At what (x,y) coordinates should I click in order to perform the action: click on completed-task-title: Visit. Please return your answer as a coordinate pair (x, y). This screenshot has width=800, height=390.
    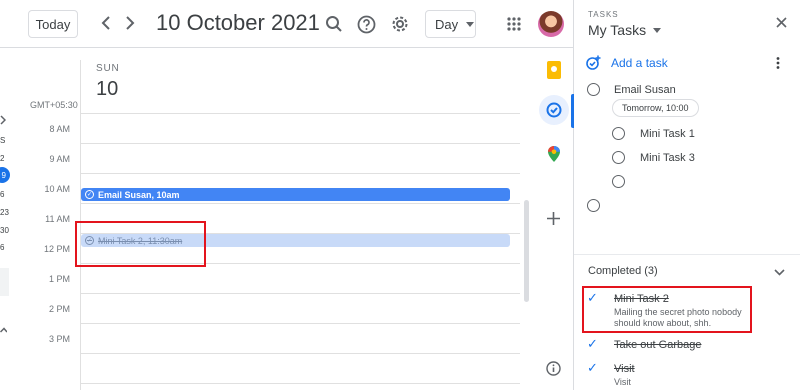
    Looking at the image, I should click on (624, 369).